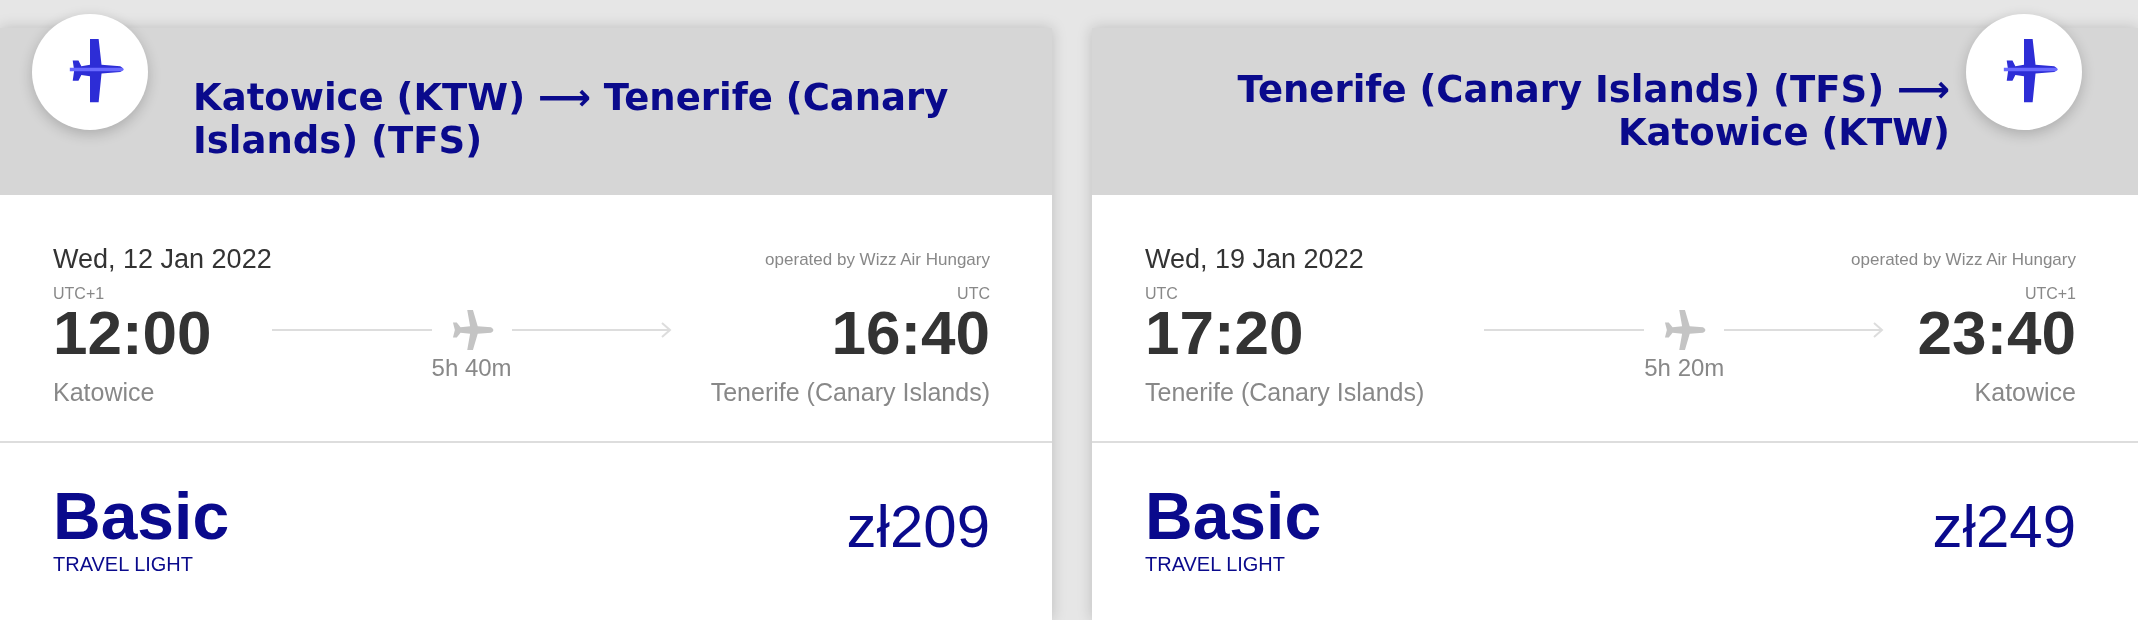 The width and height of the screenshot is (2138, 620). Describe the element at coordinates (1254, 259) in the screenshot. I see `flight-date: Wed, 19 Jan 2022` at that location.